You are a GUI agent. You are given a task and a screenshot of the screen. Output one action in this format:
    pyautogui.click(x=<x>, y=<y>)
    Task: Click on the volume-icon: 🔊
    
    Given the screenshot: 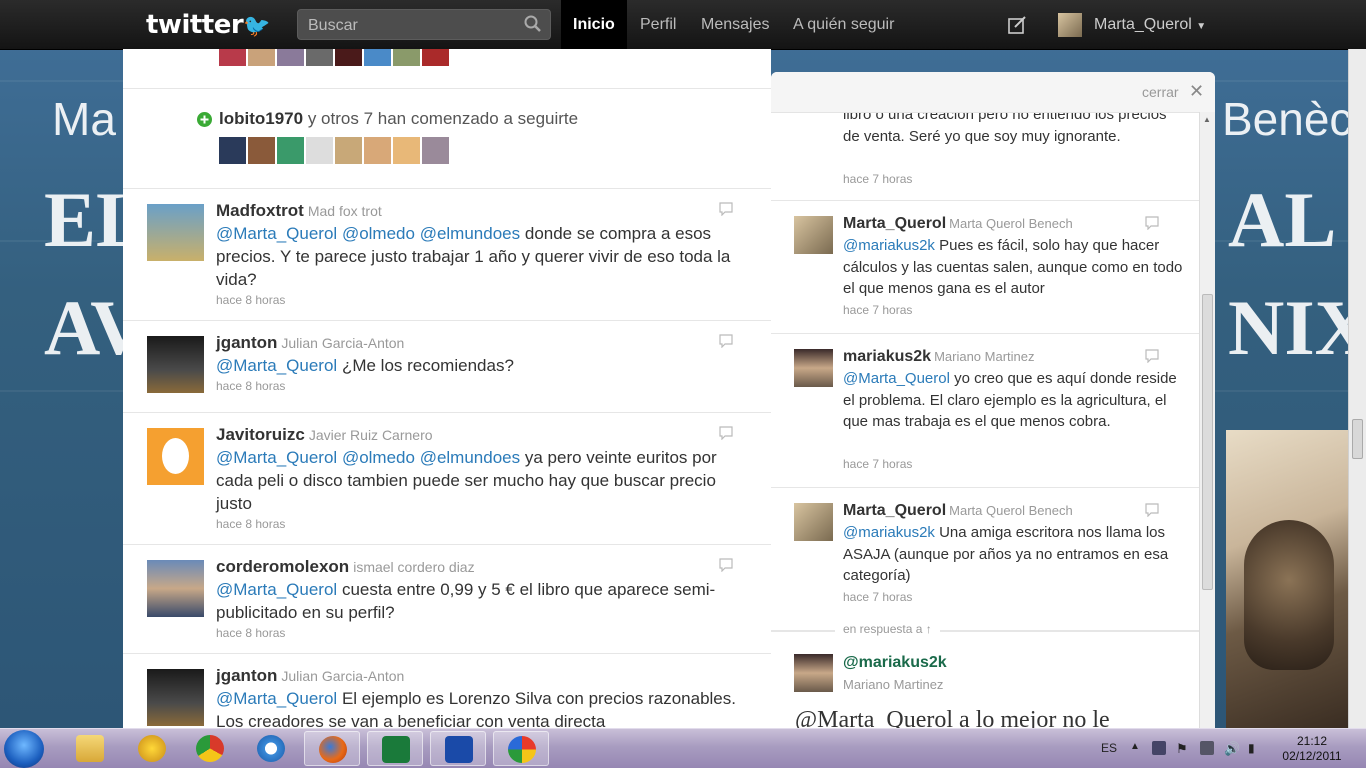 What is the action you would take?
    pyautogui.click(x=1232, y=748)
    